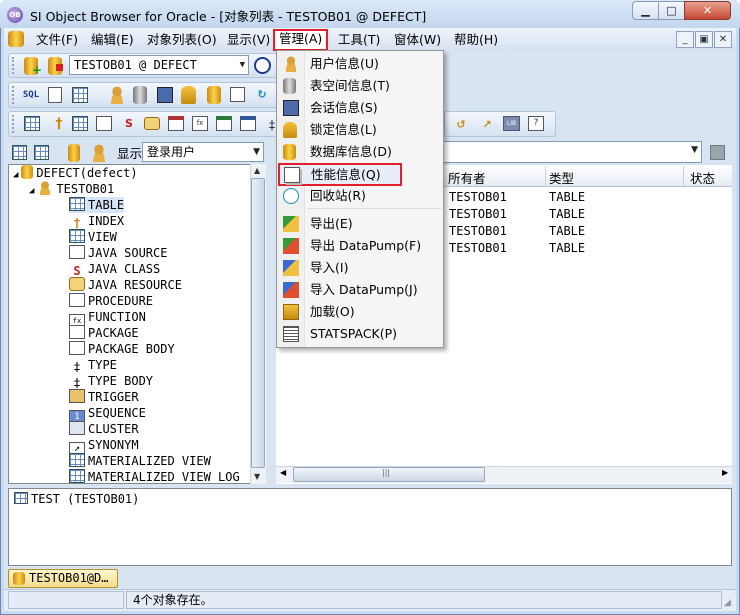  Describe the element at coordinates (32, 123) in the screenshot. I see `table-icon` at that location.